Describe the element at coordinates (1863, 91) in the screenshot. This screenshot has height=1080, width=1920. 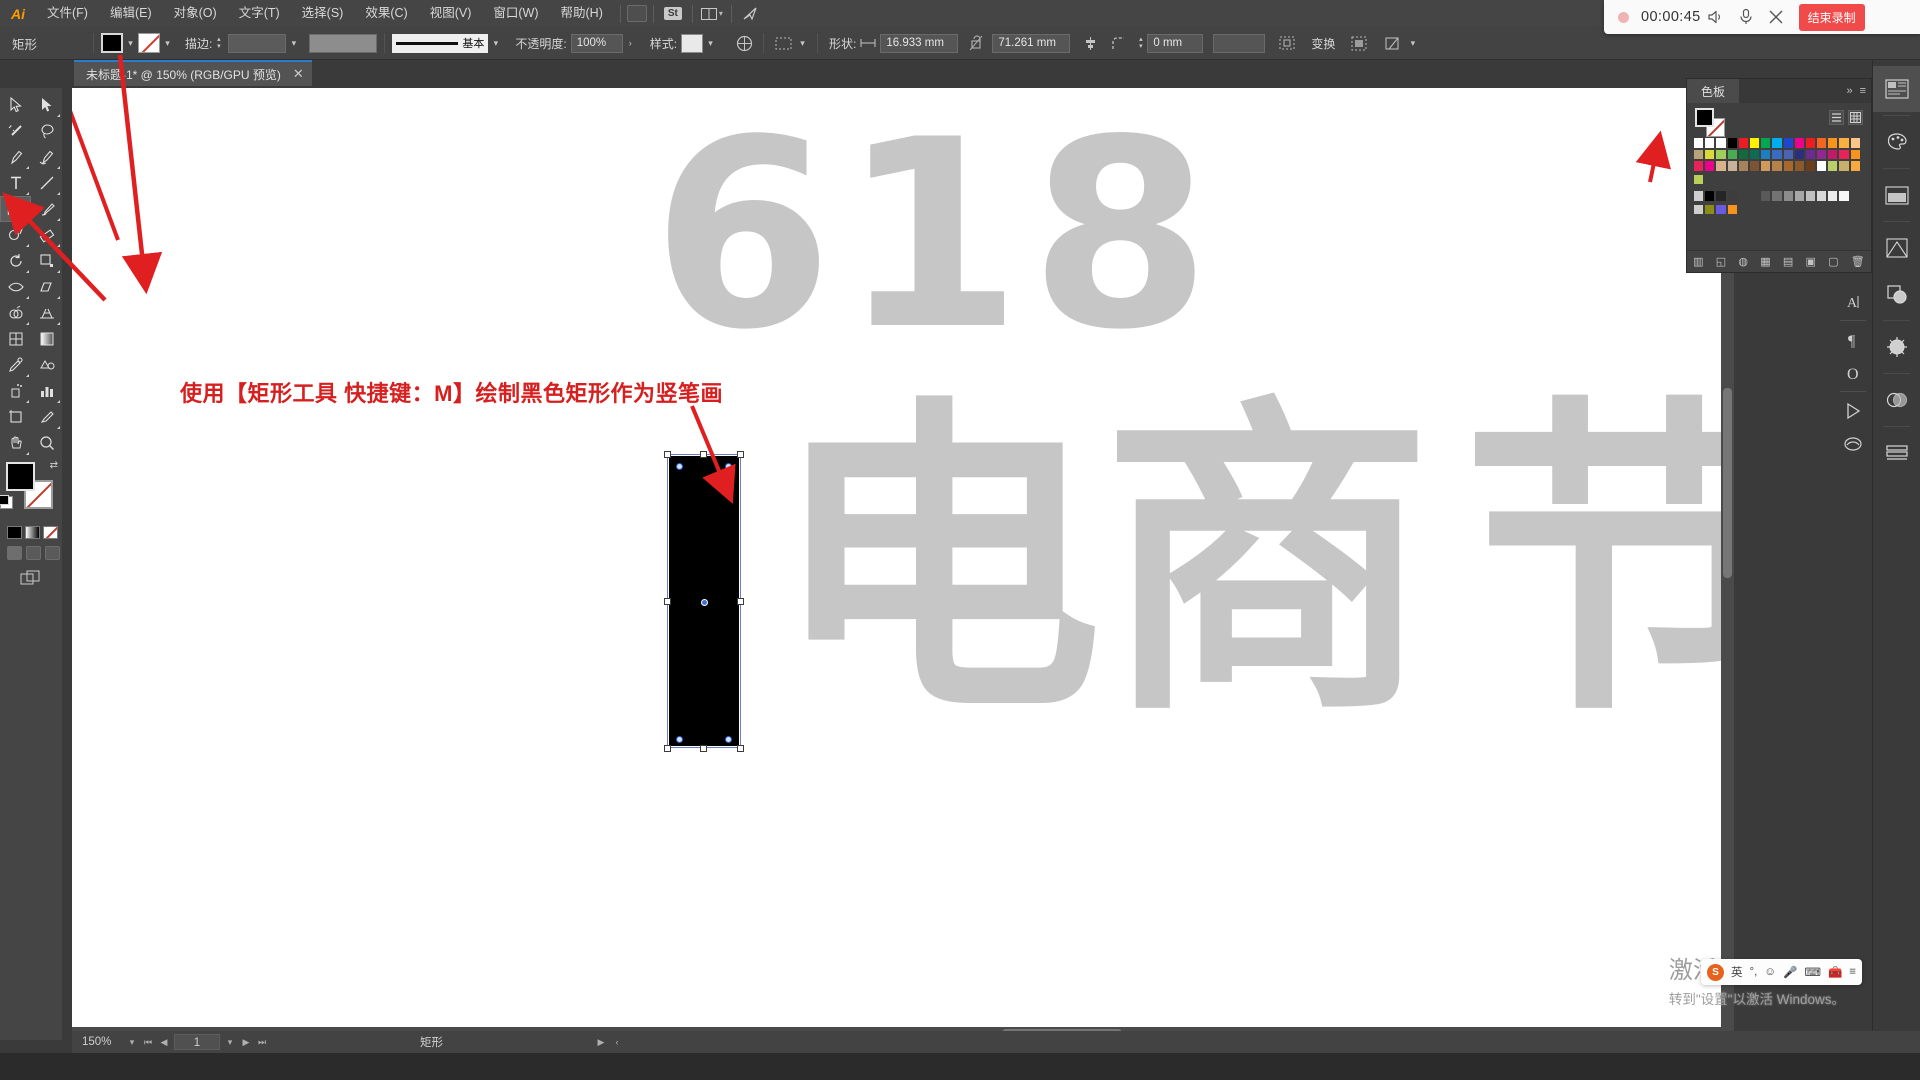
I see `panel-menu-icon: ≡` at that location.